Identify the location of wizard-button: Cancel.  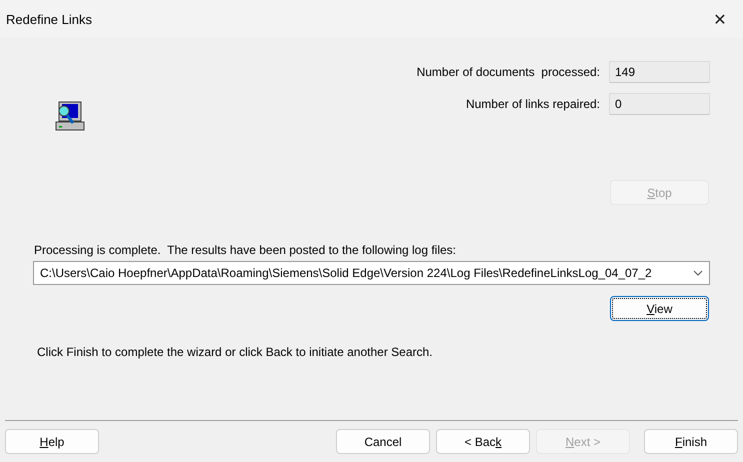
(383, 441).